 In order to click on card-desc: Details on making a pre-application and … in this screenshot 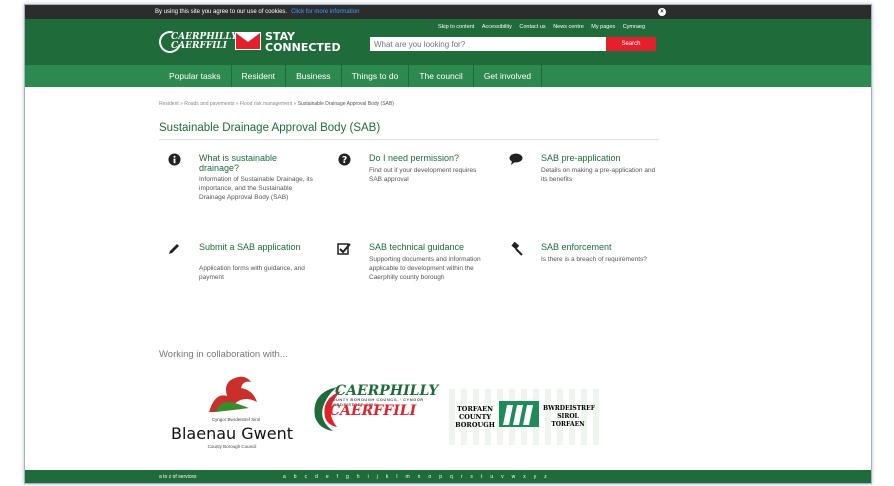, I will do `click(598, 175)`.